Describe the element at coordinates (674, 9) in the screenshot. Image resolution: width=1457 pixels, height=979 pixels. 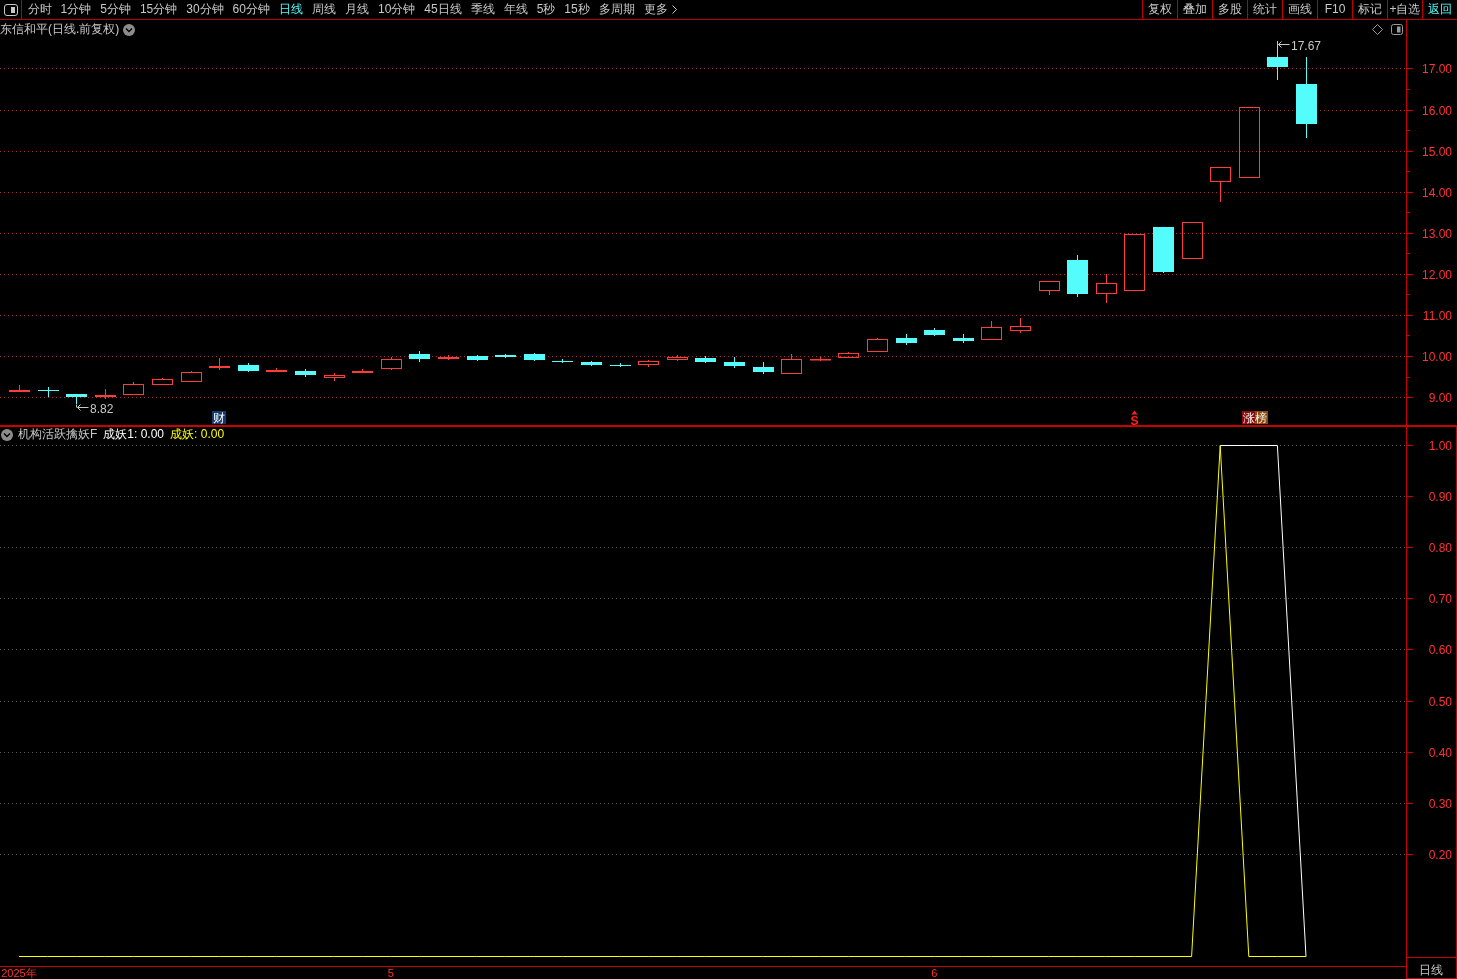
I see `chevron-right-icon` at that location.